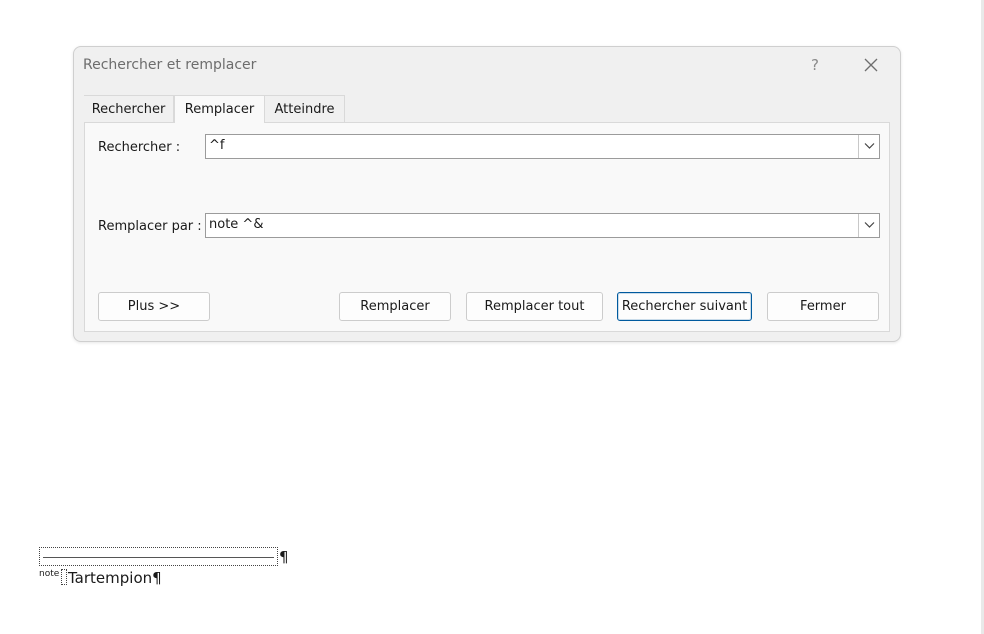 The image size is (984, 634). I want to click on close-button, so click(871, 65).